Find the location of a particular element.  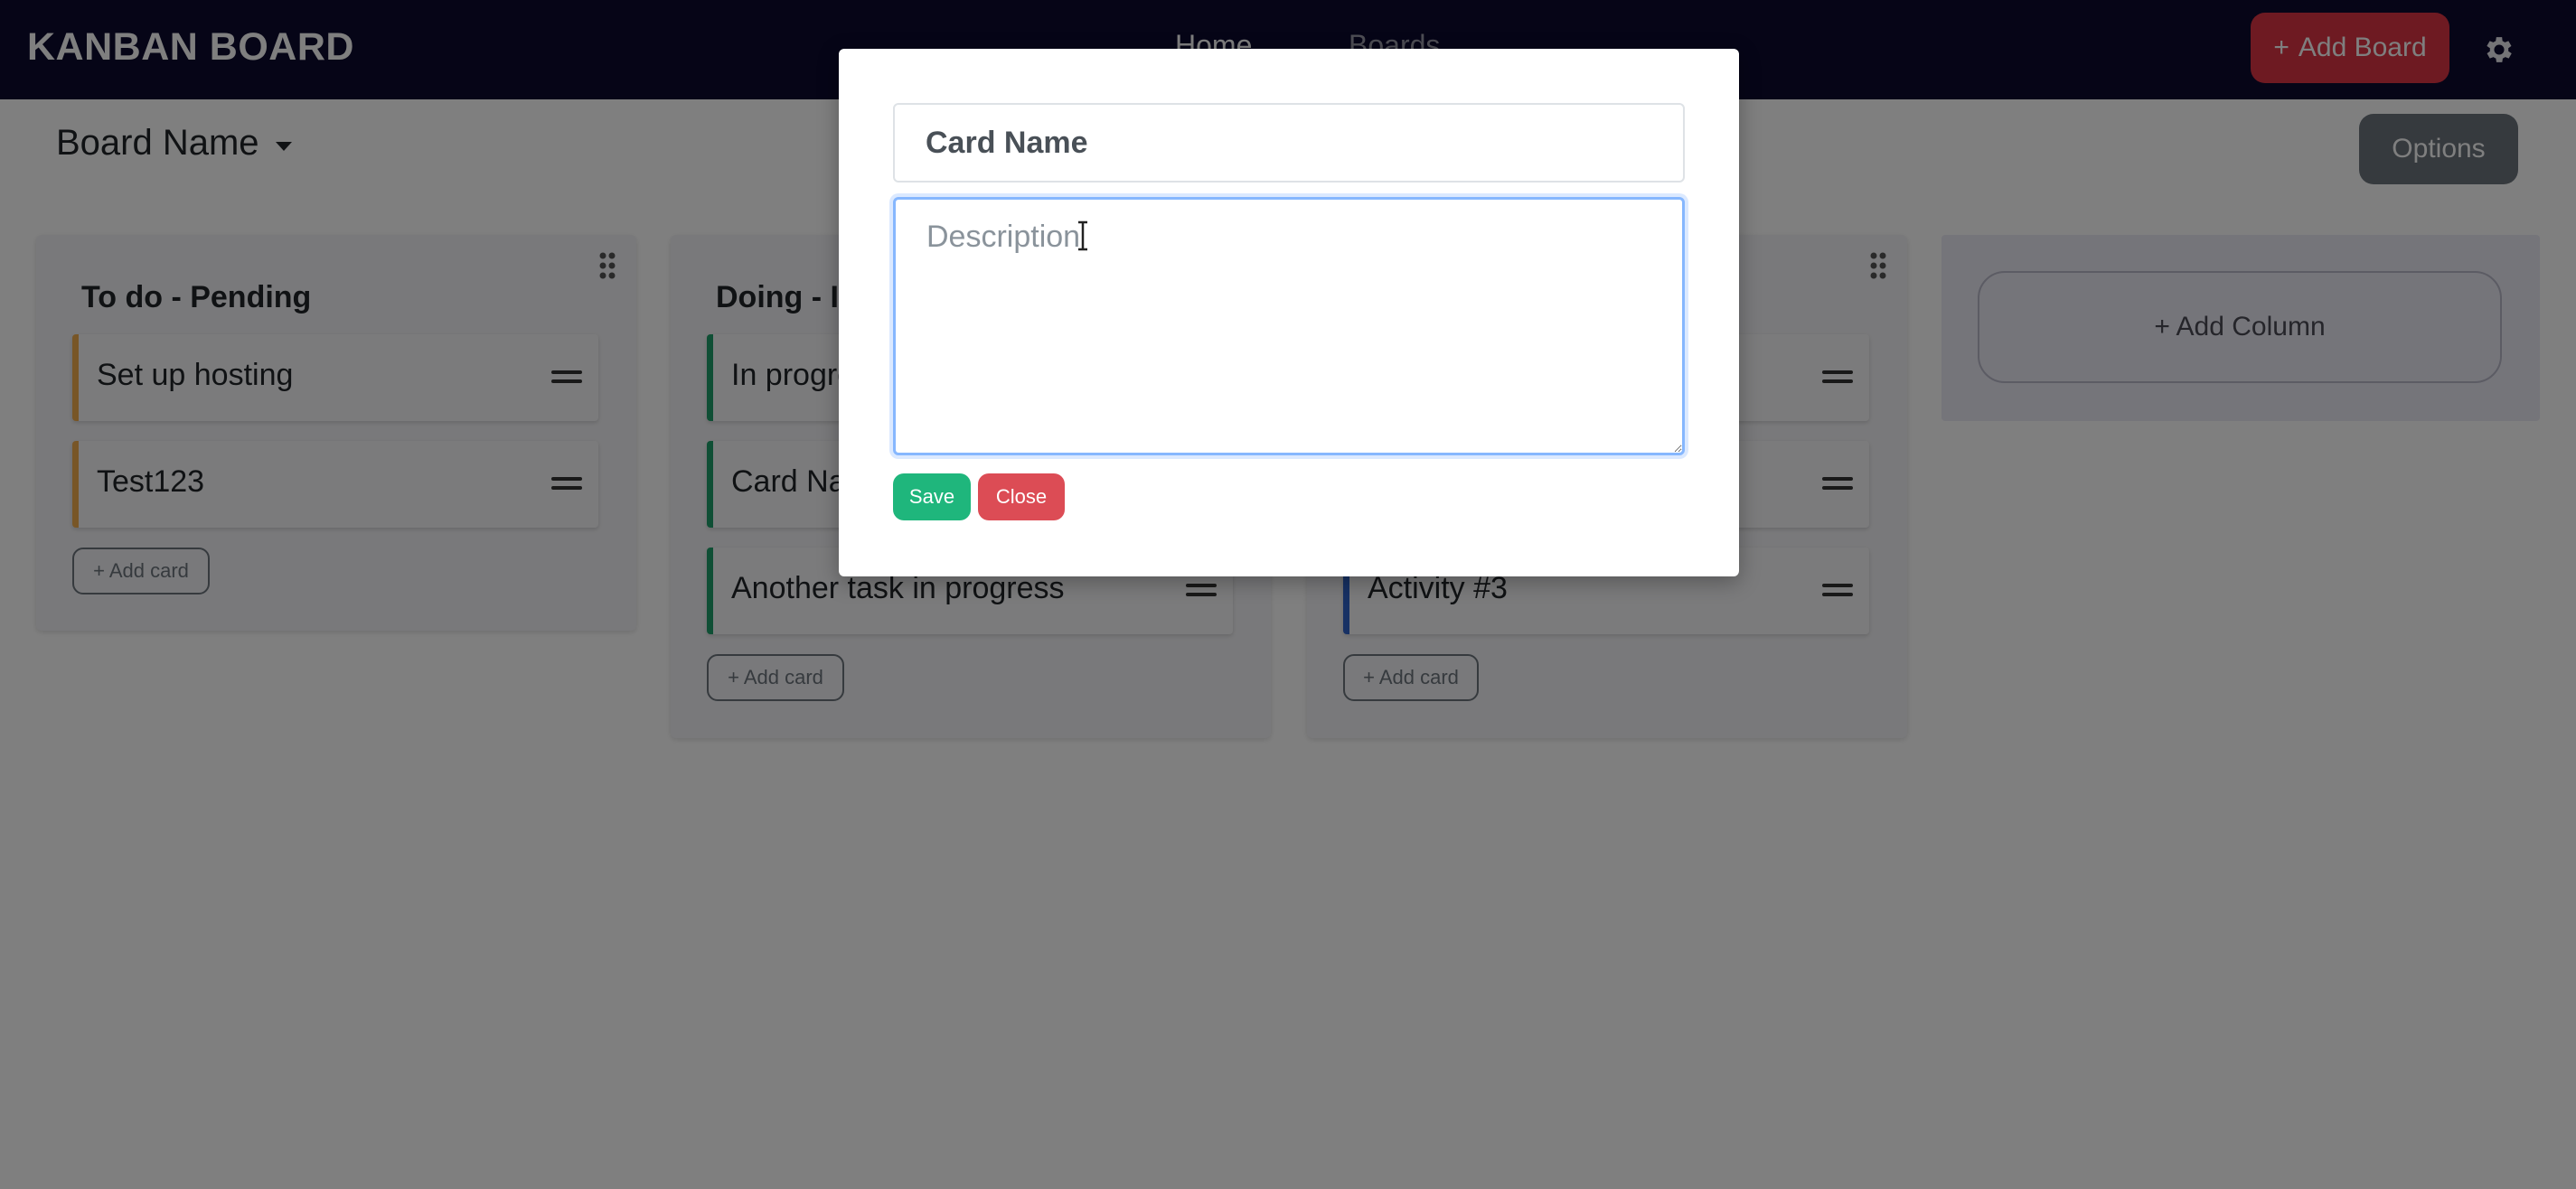

close-button: Close is located at coordinates (1022, 496).